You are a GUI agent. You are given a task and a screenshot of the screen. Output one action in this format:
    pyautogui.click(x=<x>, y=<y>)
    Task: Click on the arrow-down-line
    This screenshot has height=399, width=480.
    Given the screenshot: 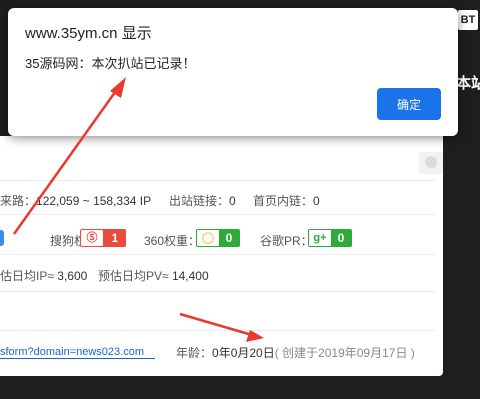 What is the action you would take?
    pyautogui.click(x=216, y=324)
    